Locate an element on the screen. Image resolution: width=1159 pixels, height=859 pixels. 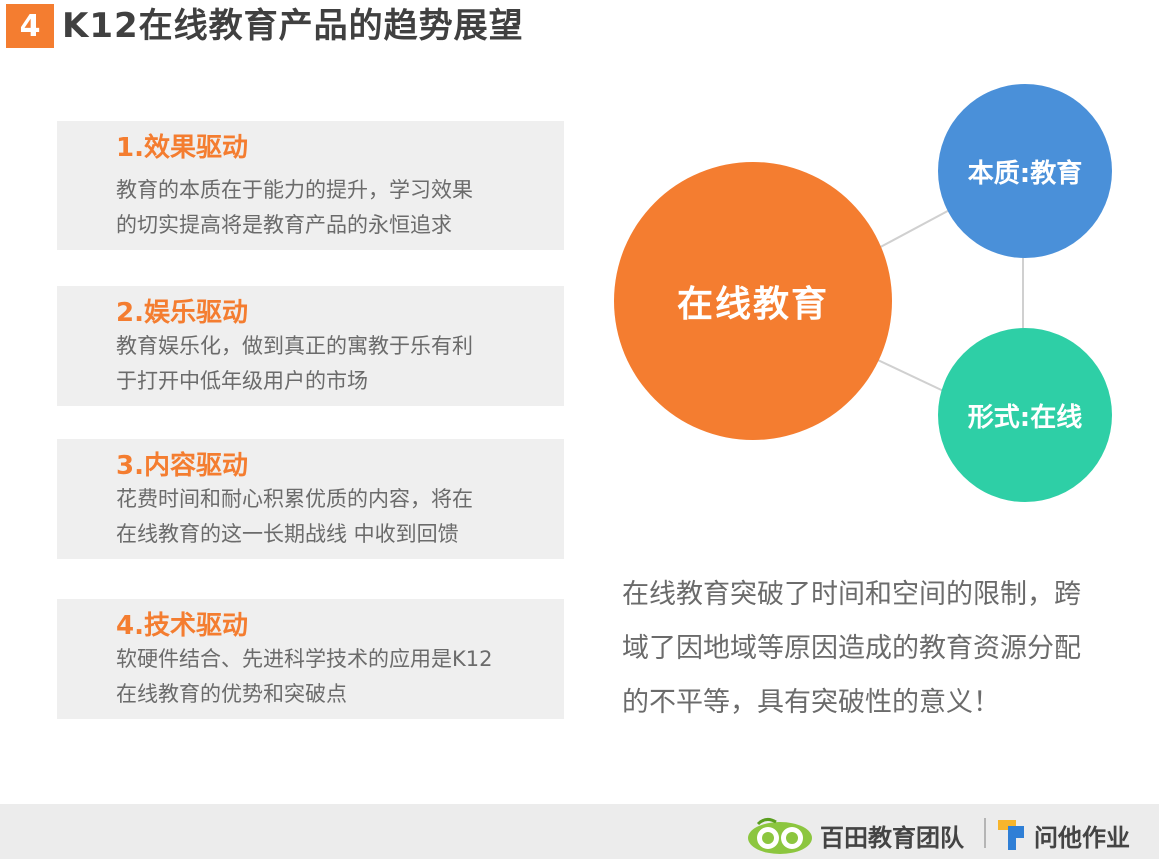
team-name: 百田教育团队 is located at coordinates (892, 838).